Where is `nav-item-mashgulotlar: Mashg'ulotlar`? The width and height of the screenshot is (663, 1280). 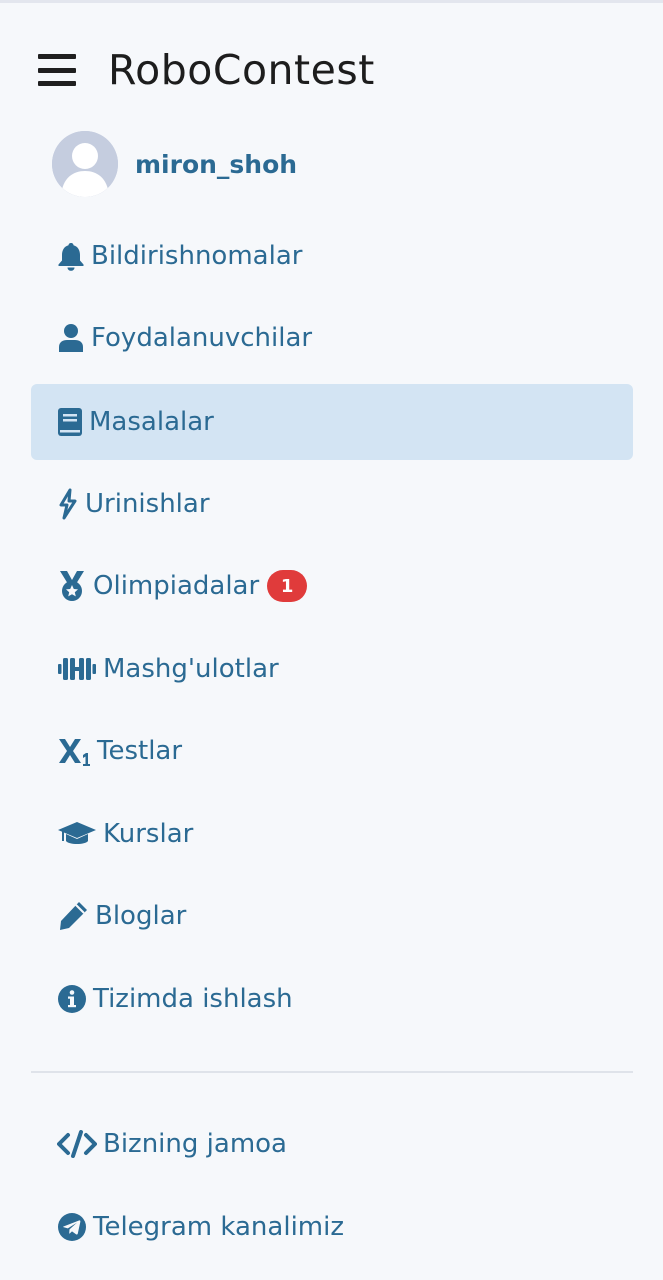
nav-item-mashgulotlar: Mashg'ulotlar is located at coordinates (332, 669).